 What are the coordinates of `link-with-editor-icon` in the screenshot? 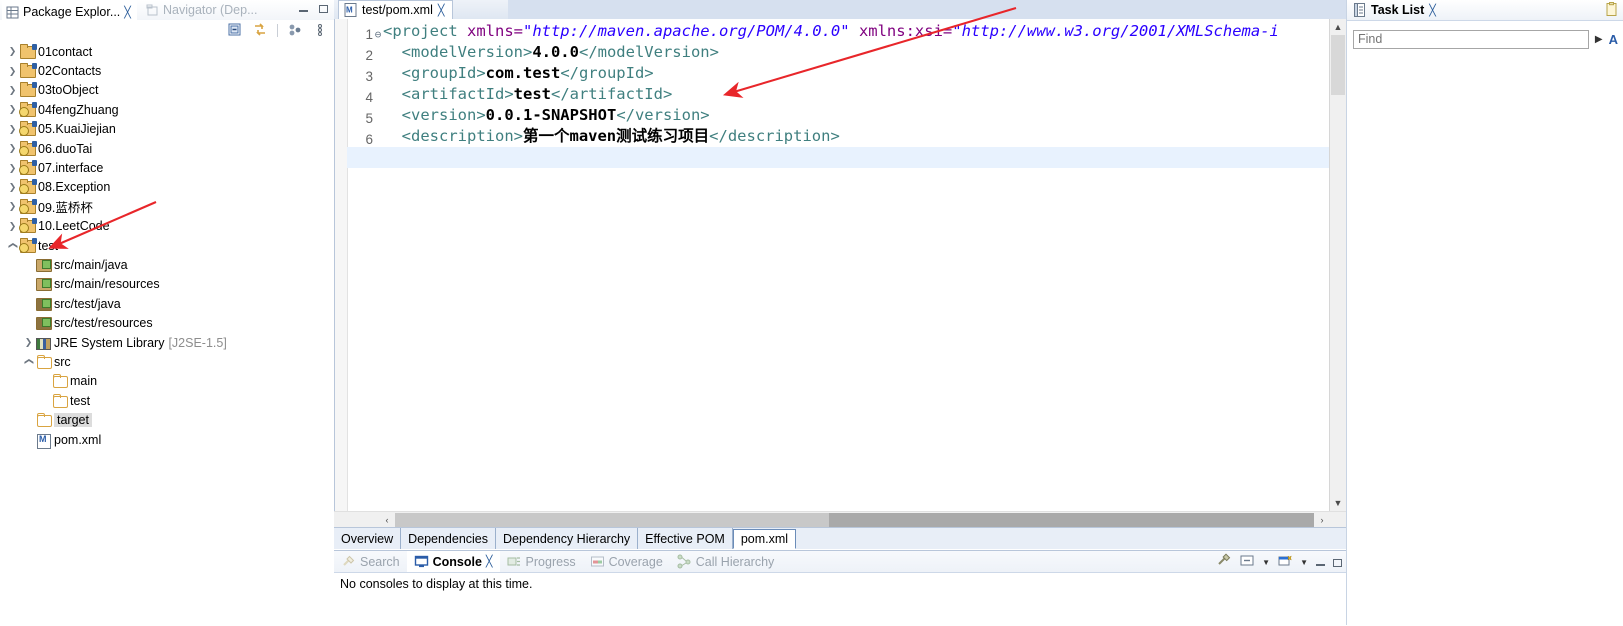 It's located at (260, 30).